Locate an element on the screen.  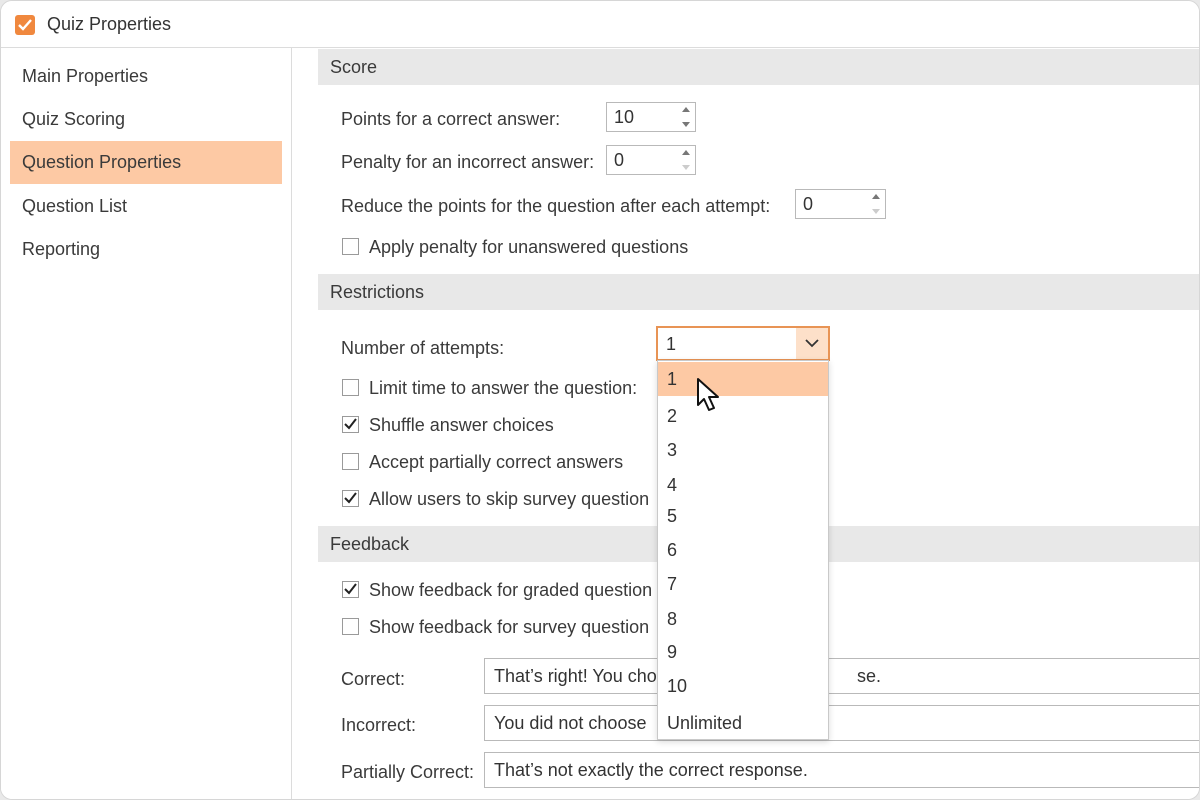
partial-answers-label: Accept partially correct answers is located at coordinates (496, 462).